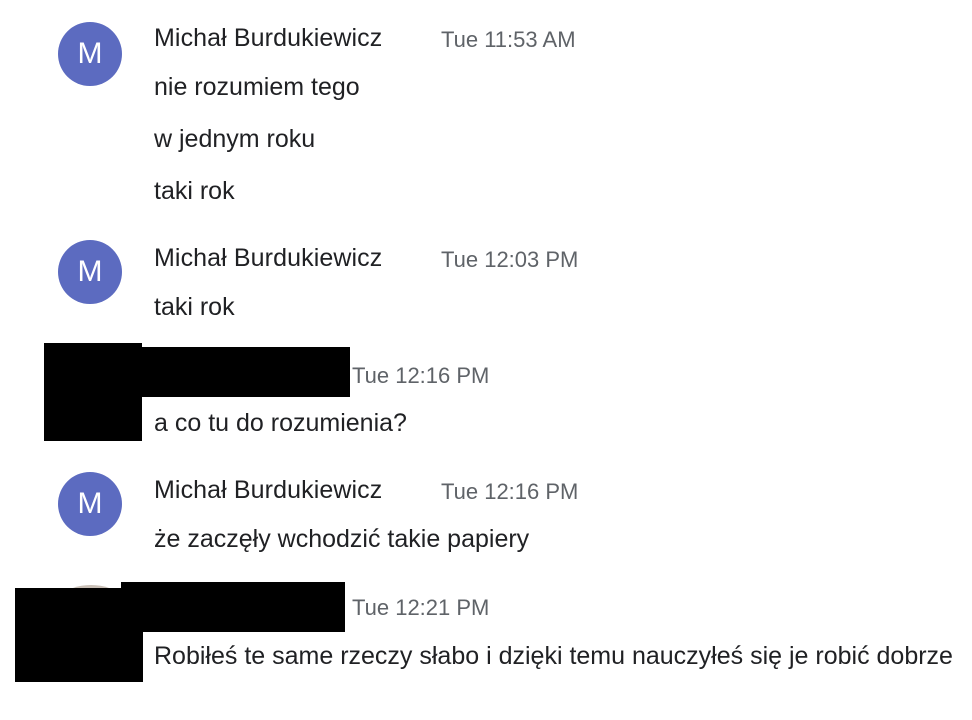 The width and height of the screenshot is (972, 720). What do you see at coordinates (257, 87) in the screenshot?
I see `message-text: nie rozumiem tego` at bounding box center [257, 87].